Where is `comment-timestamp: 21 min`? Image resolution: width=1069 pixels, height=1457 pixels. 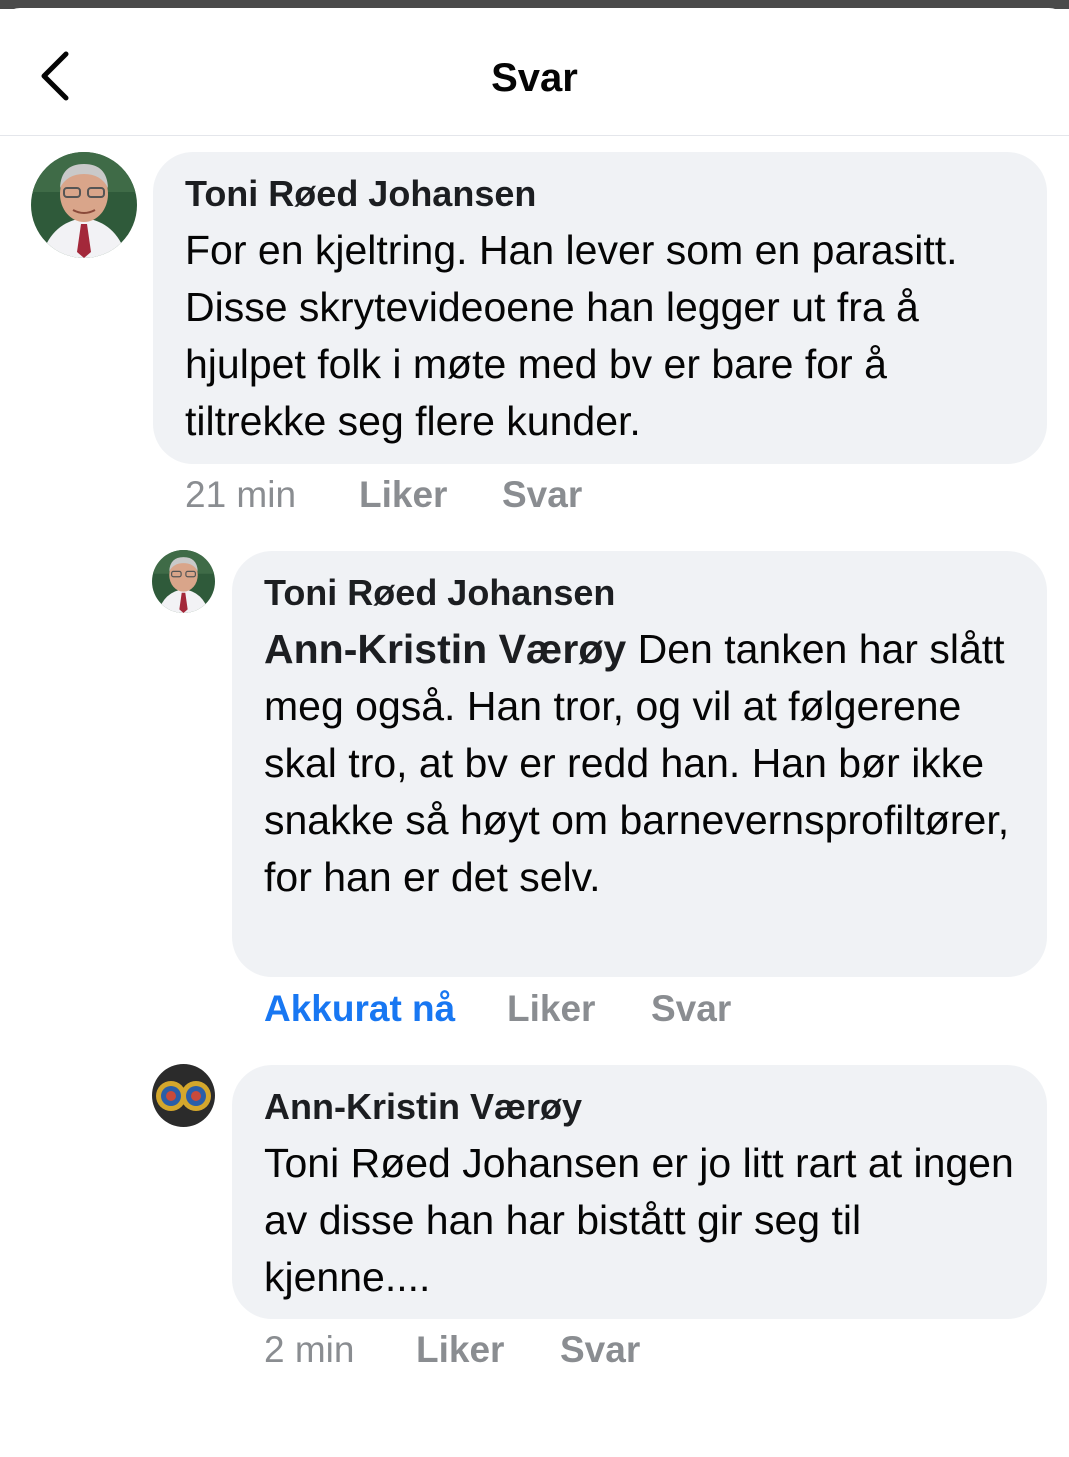
comment-timestamp: 21 min is located at coordinates (240, 495).